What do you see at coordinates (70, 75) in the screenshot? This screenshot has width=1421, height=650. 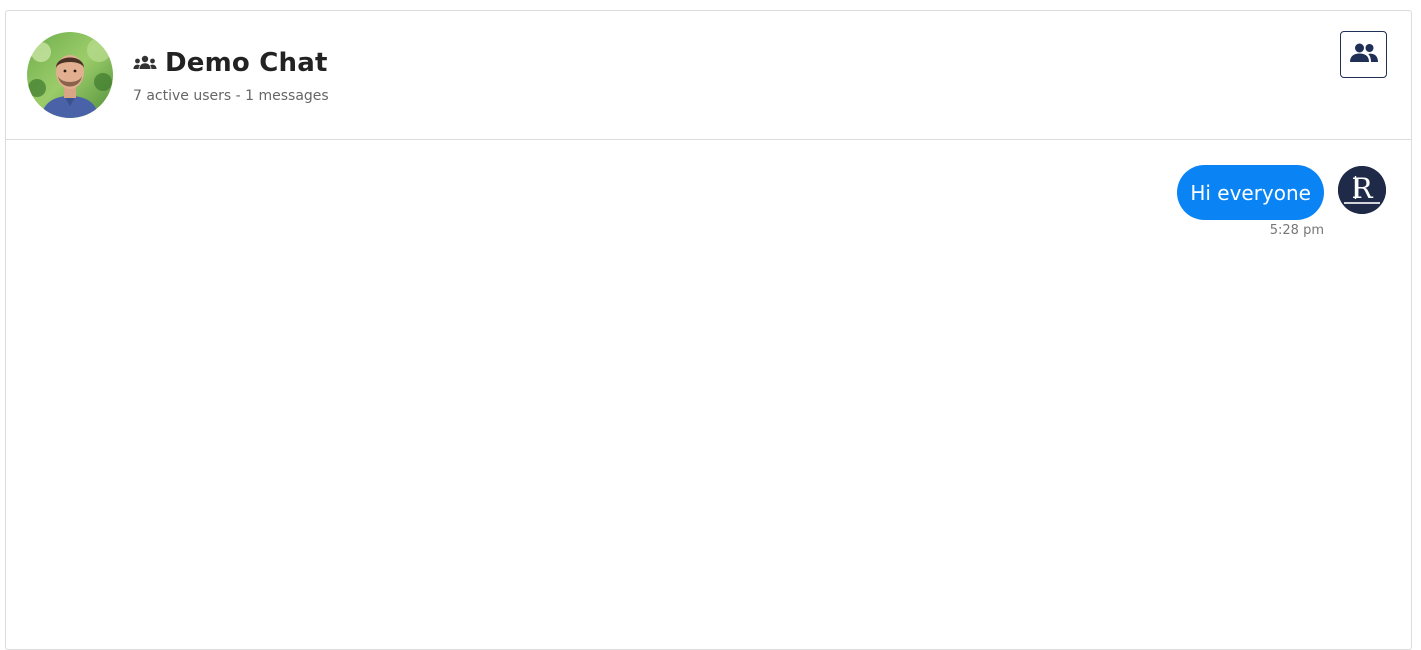 I see `chat-avatar` at bounding box center [70, 75].